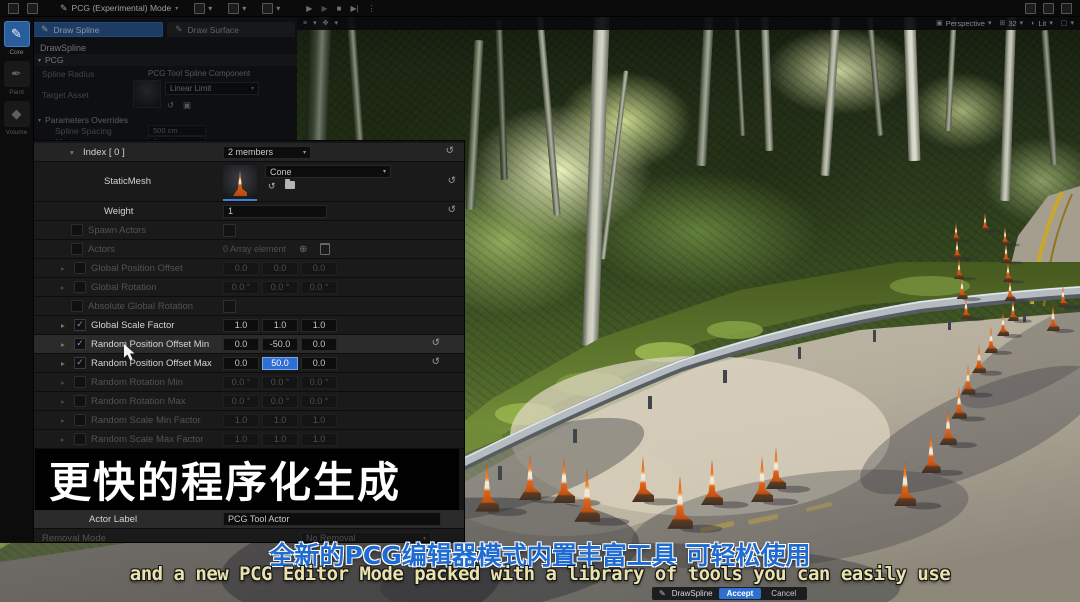 The width and height of the screenshot is (1080, 602). Describe the element at coordinates (249, 230) in the screenshot. I see `property-row: Spawn Actors` at that location.